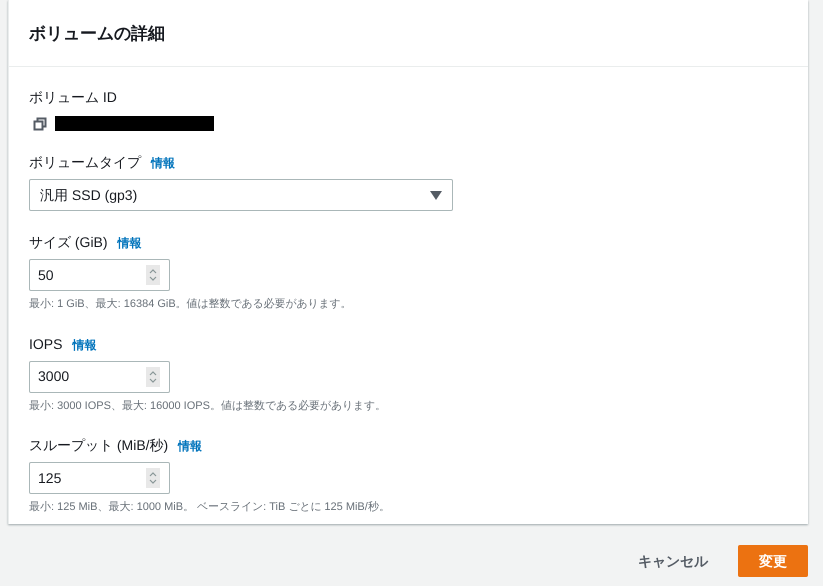 The width and height of the screenshot is (823, 586). I want to click on field-label: ボリュームタイプ, so click(85, 162).